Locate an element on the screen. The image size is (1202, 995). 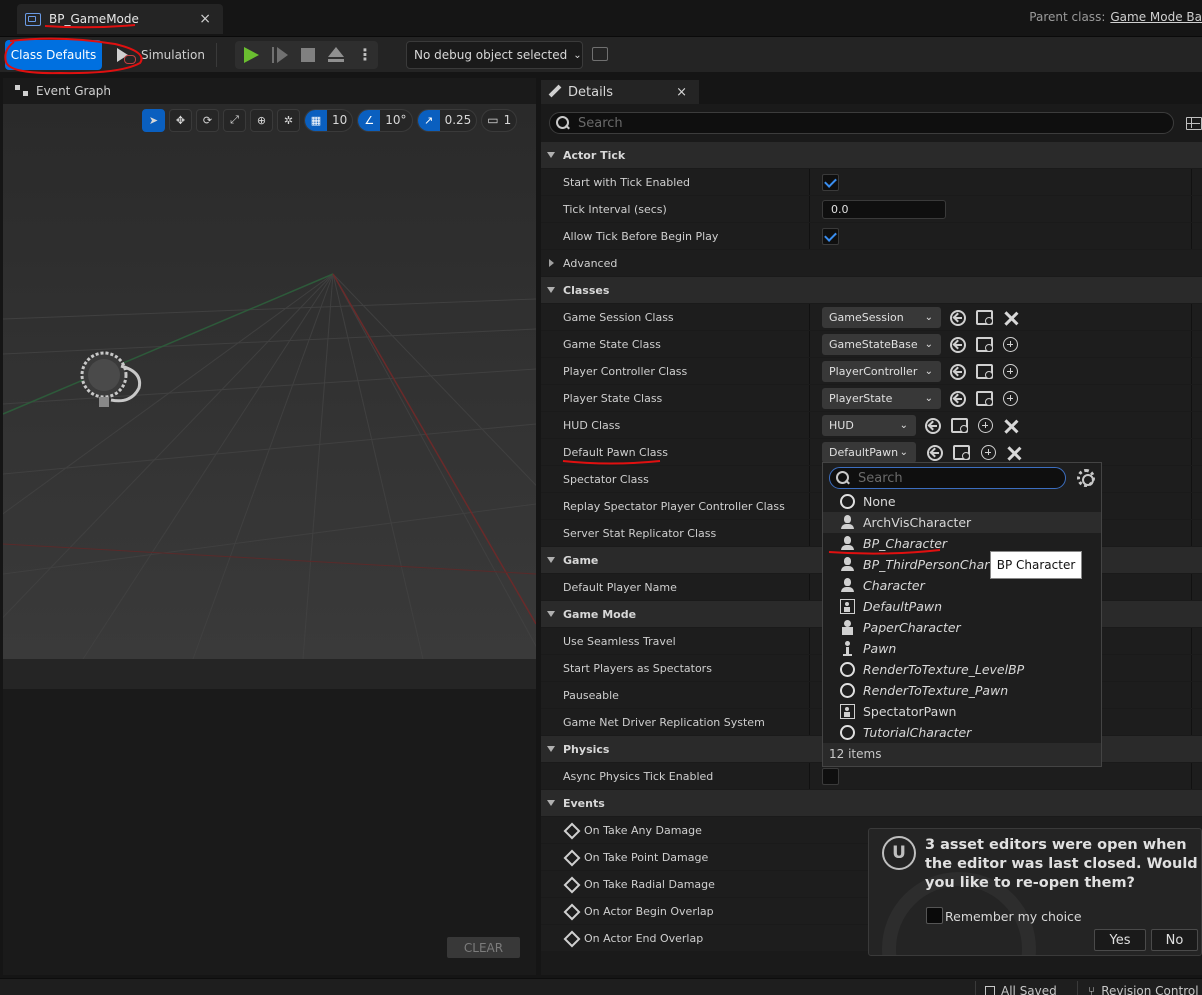
async-physics-checkbox is located at coordinates (830, 776).